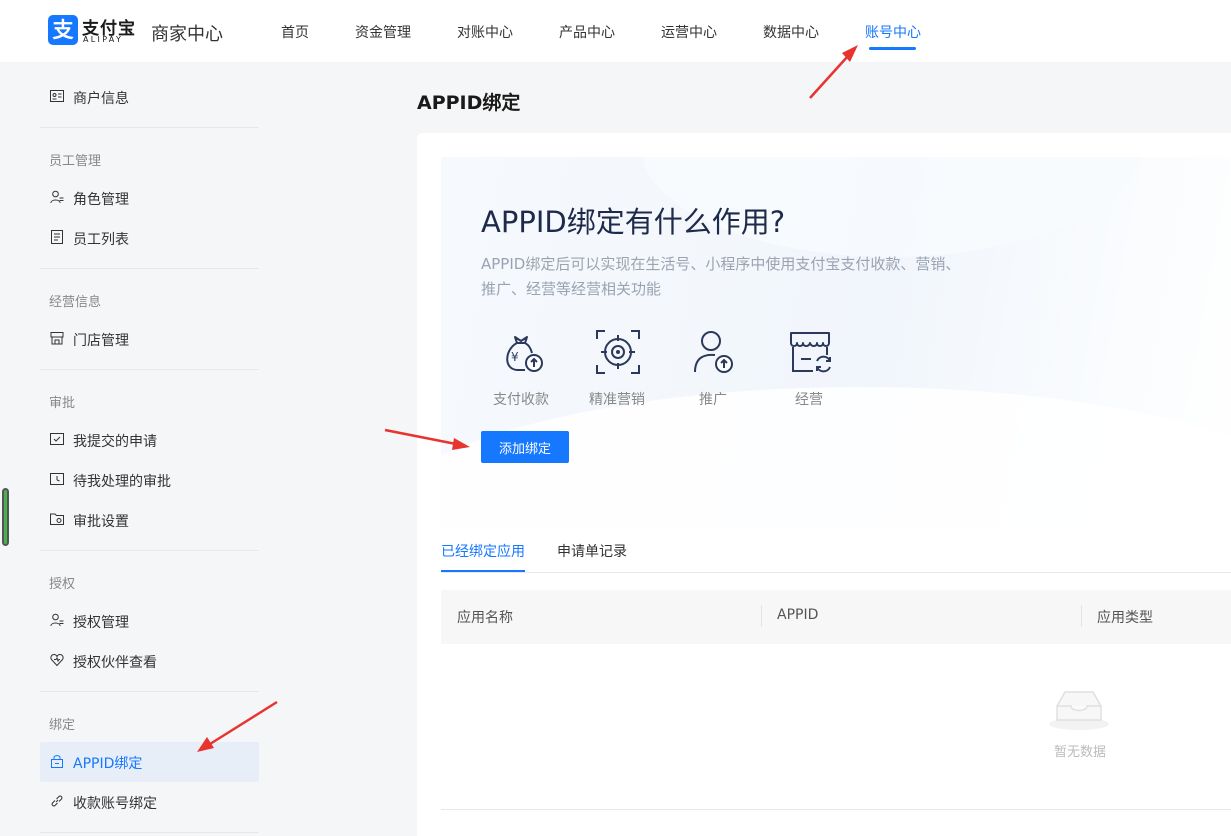 The image size is (1231, 836). I want to click on sidebar-item-my-applications: 我提交的申请, so click(149, 440).